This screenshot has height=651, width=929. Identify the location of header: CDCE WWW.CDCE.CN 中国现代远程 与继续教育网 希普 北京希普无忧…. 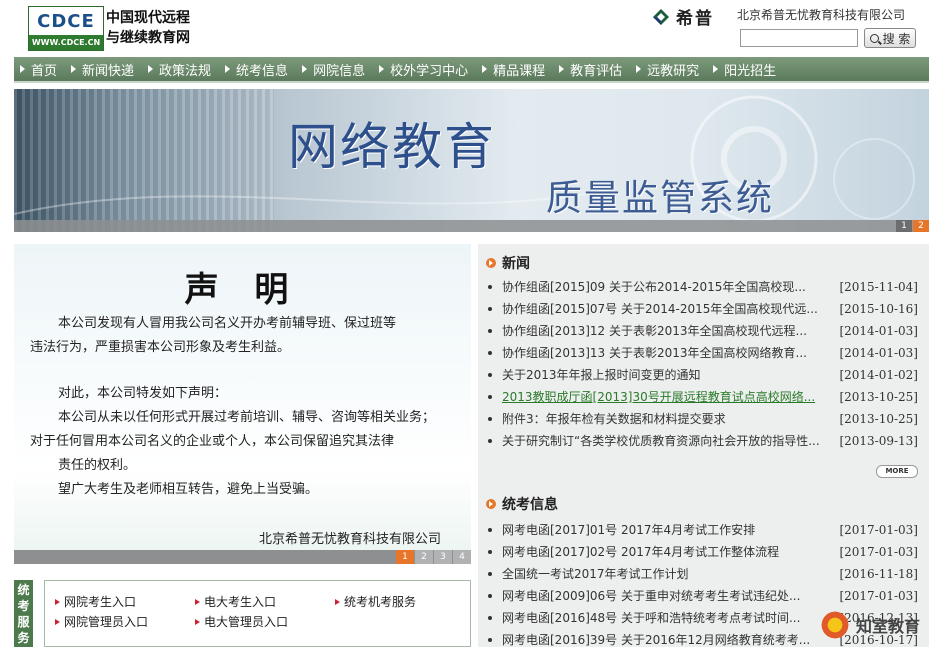
(464, 28).